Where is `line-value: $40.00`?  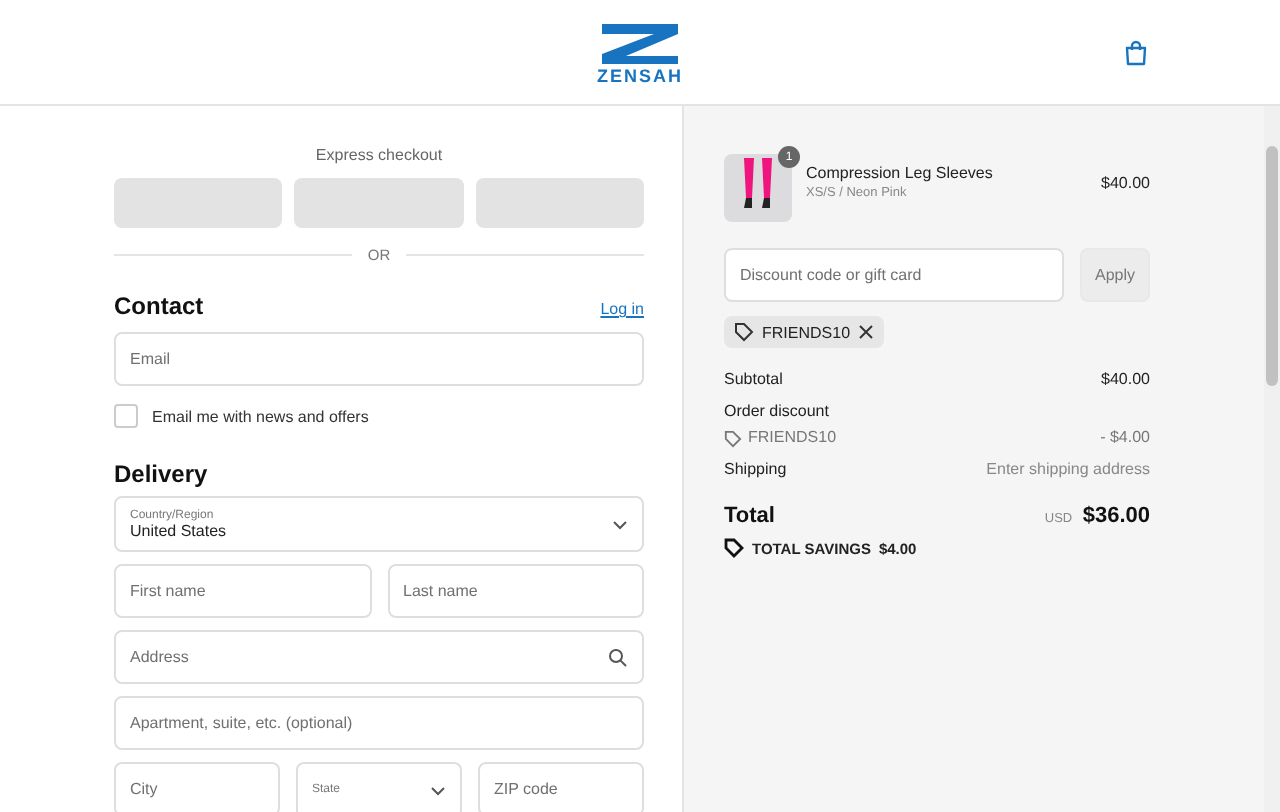
line-value: $40.00 is located at coordinates (1125, 380).